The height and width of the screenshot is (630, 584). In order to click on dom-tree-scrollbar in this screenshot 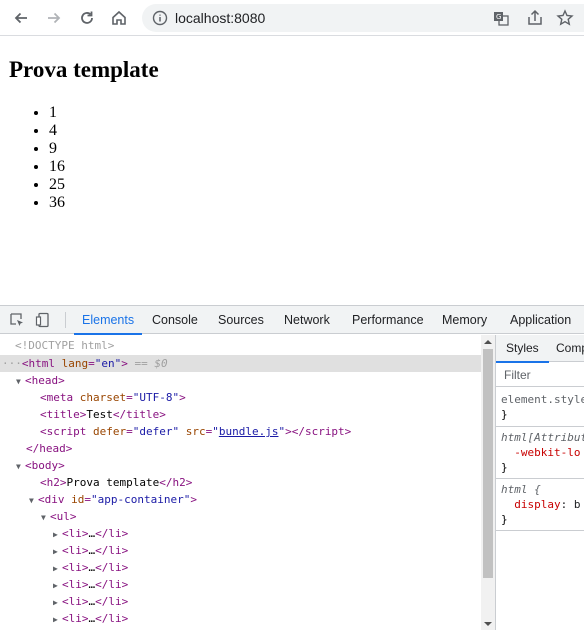, I will do `click(488, 482)`.